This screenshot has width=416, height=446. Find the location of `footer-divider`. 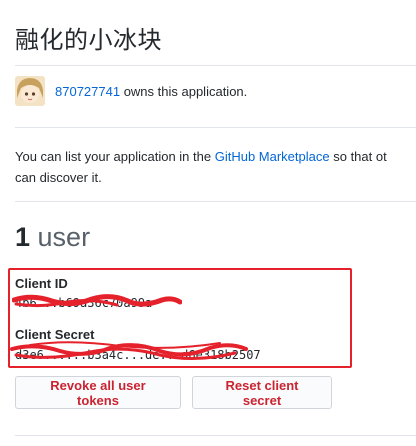

footer-divider is located at coordinates (215, 435).